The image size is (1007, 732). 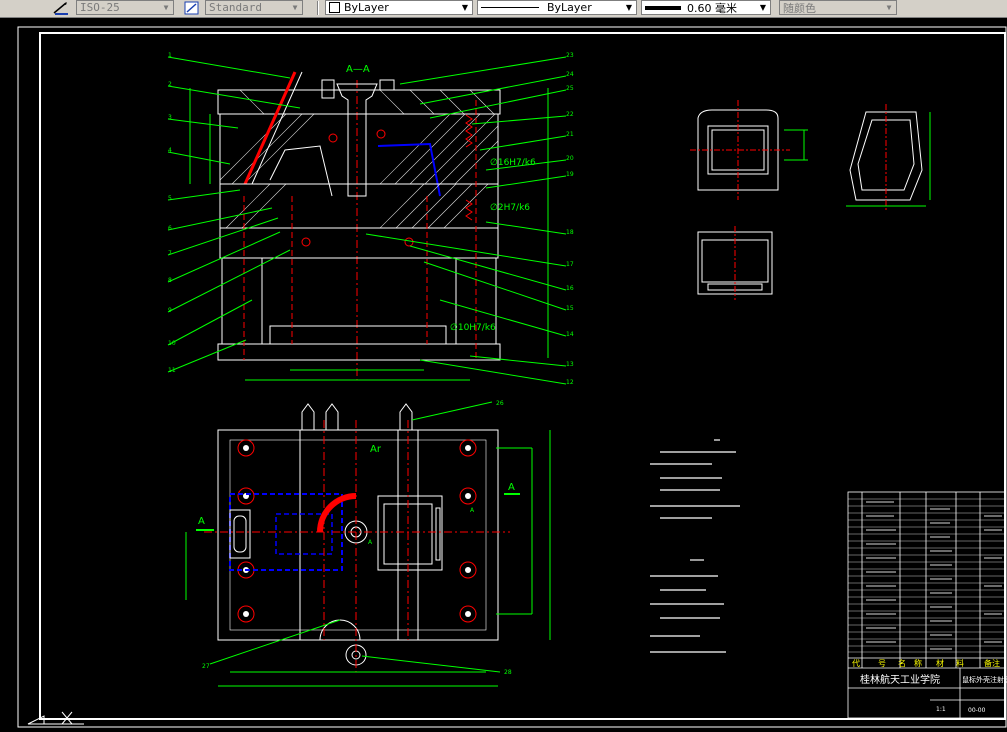 I want to click on title-header-name2: 称, so click(x=918, y=663).